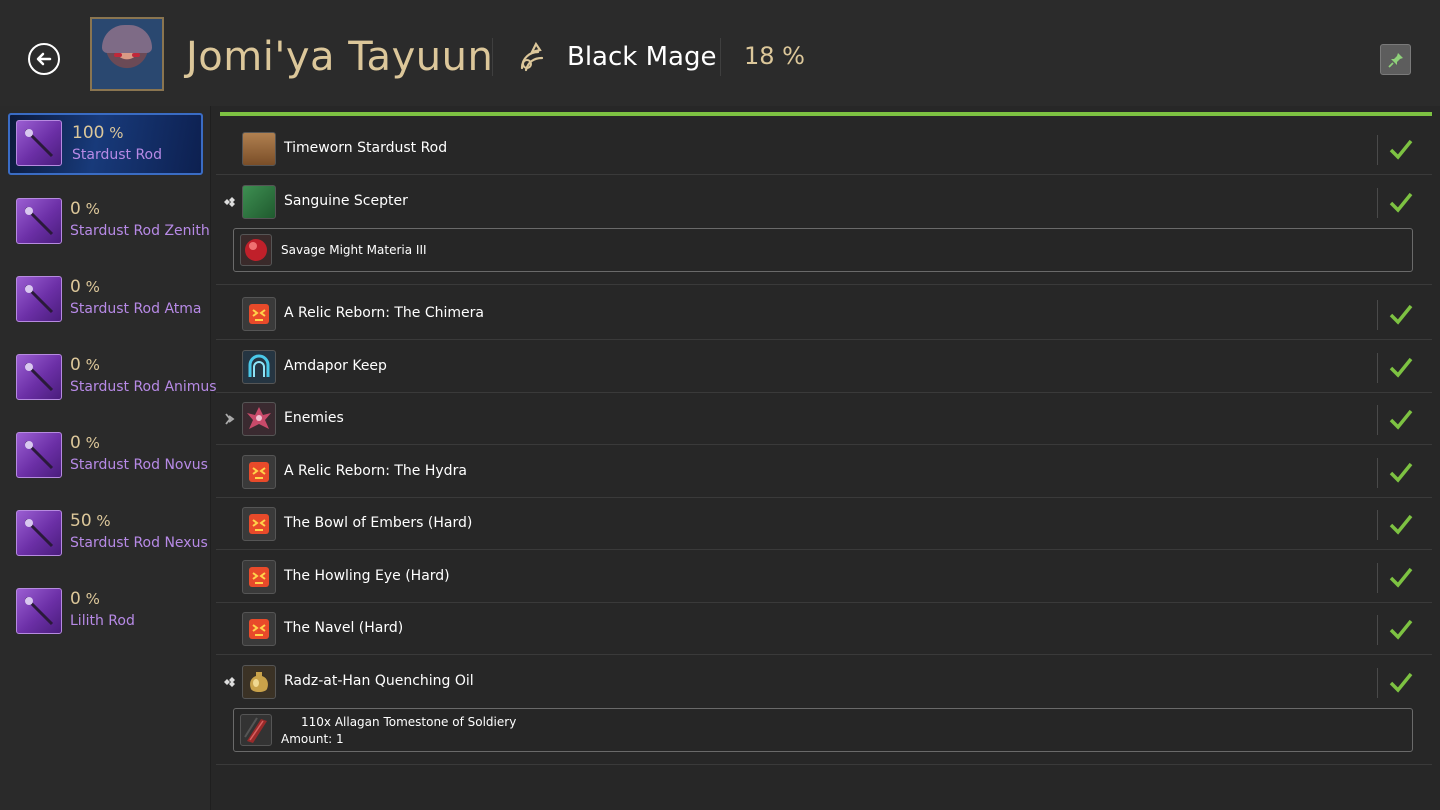 The image size is (1440, 810). I want to click on black-mage-icon, so click(532, 56).